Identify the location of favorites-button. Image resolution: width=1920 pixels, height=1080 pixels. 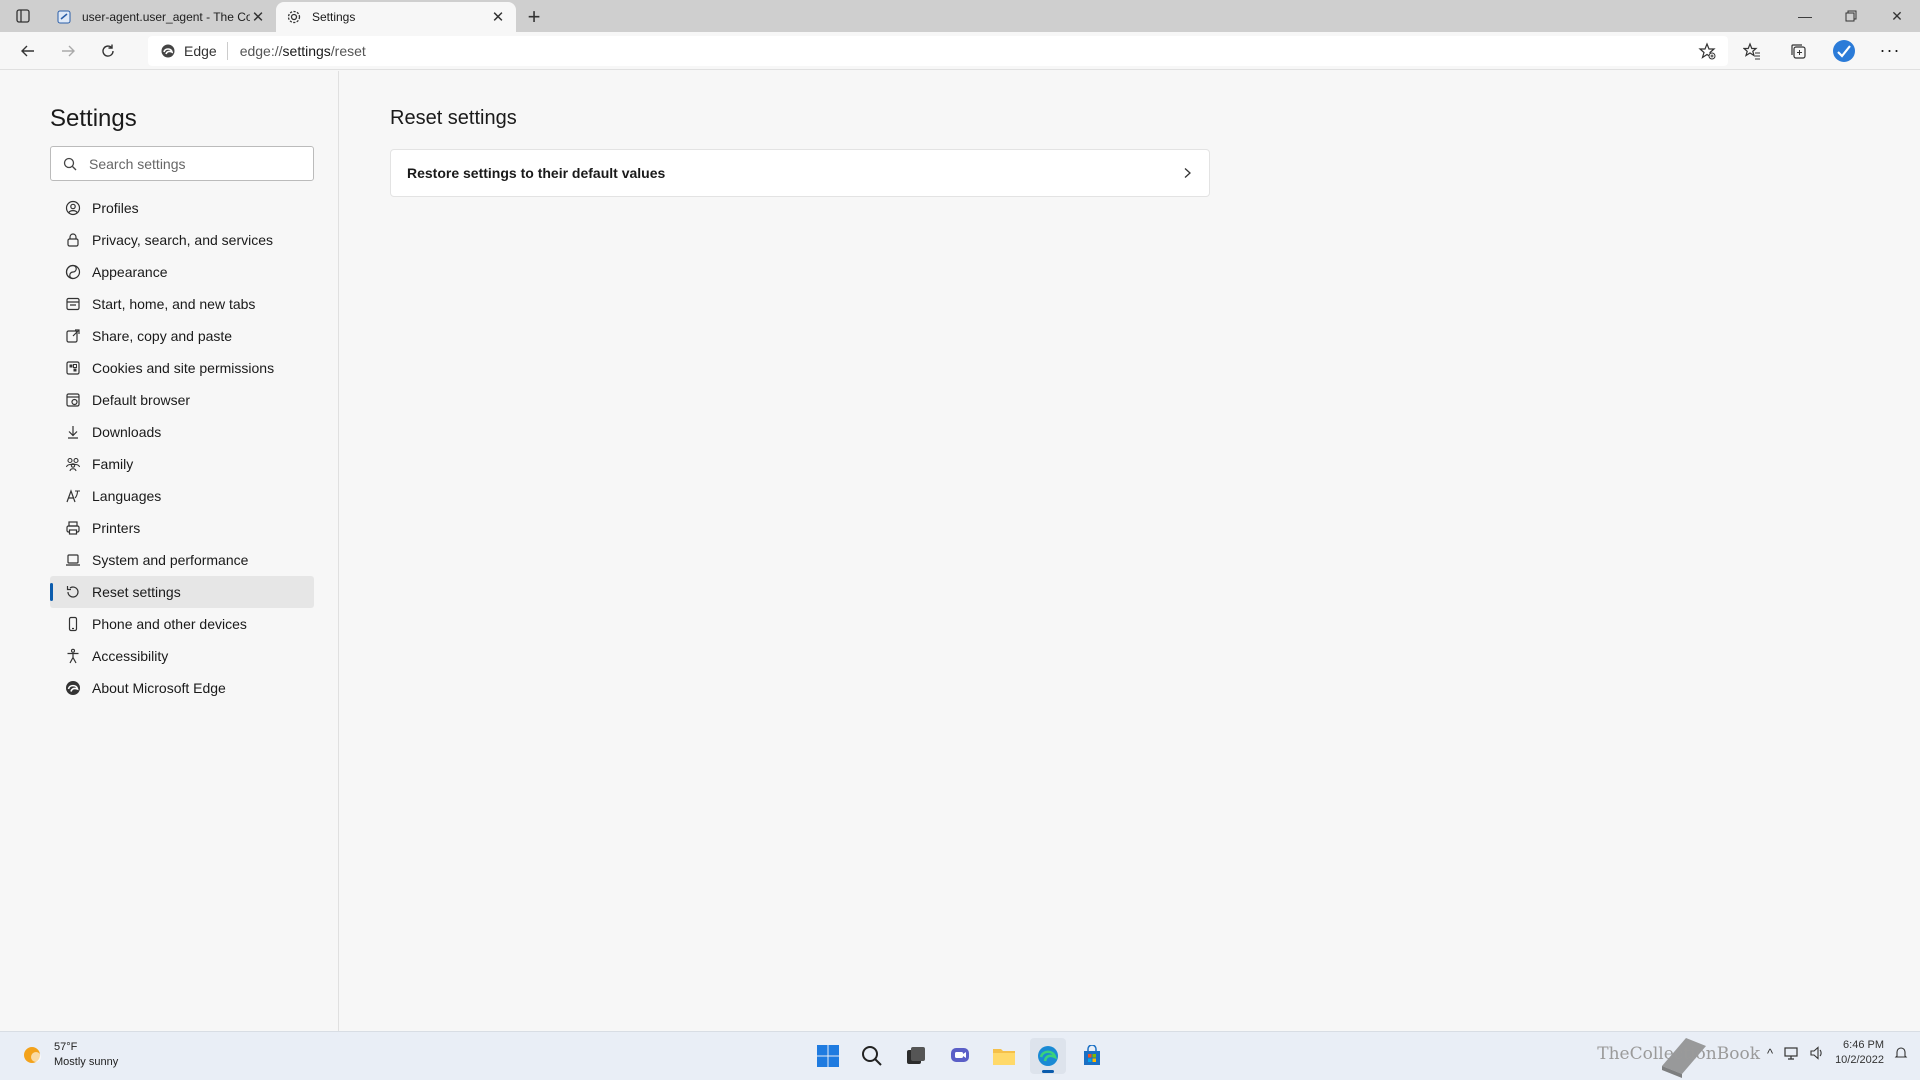
(1752, 51).